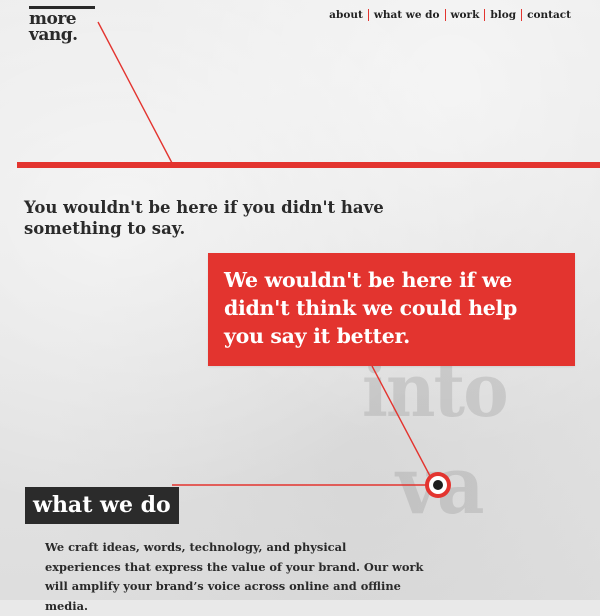 The image size is (600, 616). I want to click on main-nav: about what we do work blog contact, so click(450, 15).